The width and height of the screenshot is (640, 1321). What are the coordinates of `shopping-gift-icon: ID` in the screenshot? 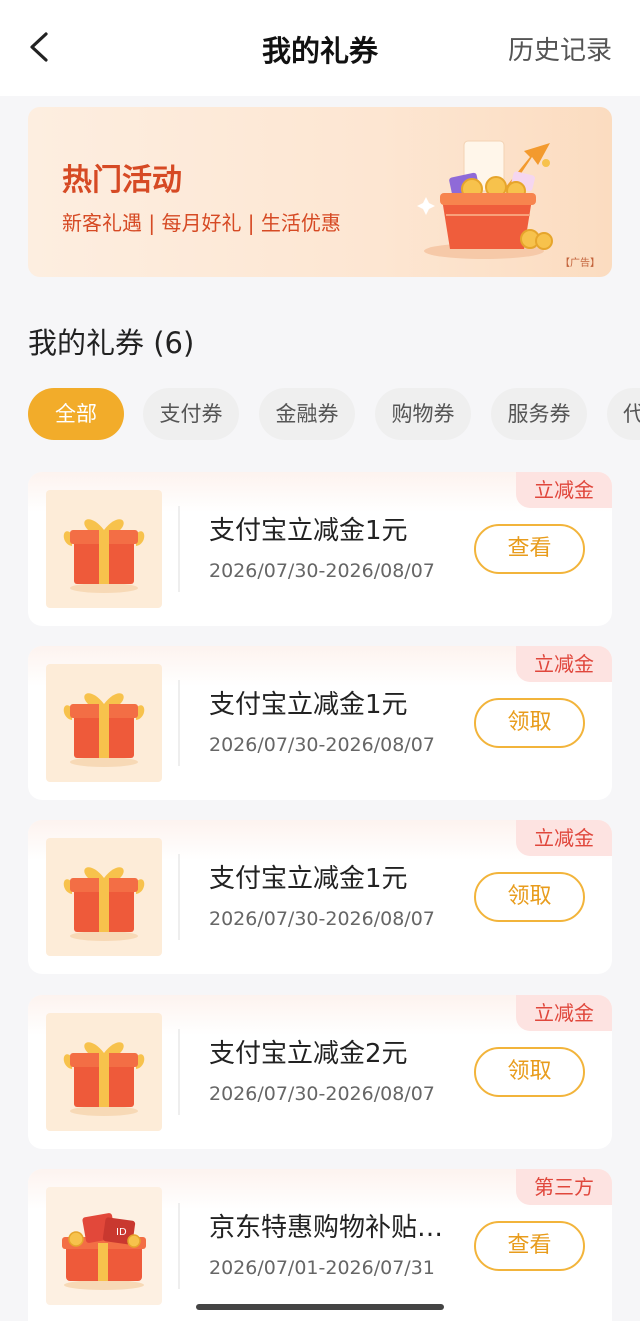 It's located at (104, 1251).